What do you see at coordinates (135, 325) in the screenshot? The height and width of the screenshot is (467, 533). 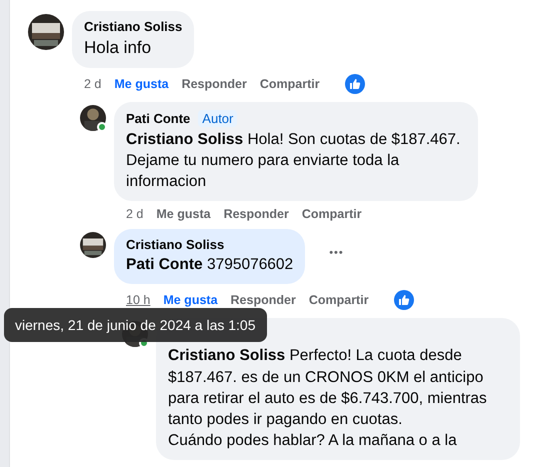 I see `timestamp-tooltip: viernes, 21 de junio de 2024 a las 1:05` at bounding box center [135, 325].